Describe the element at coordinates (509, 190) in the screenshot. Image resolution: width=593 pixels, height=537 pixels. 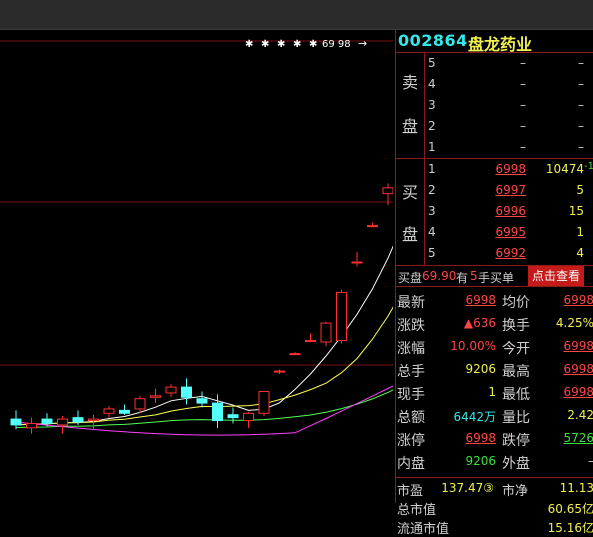
I see `bid-row: 2 6997 5` at that location.